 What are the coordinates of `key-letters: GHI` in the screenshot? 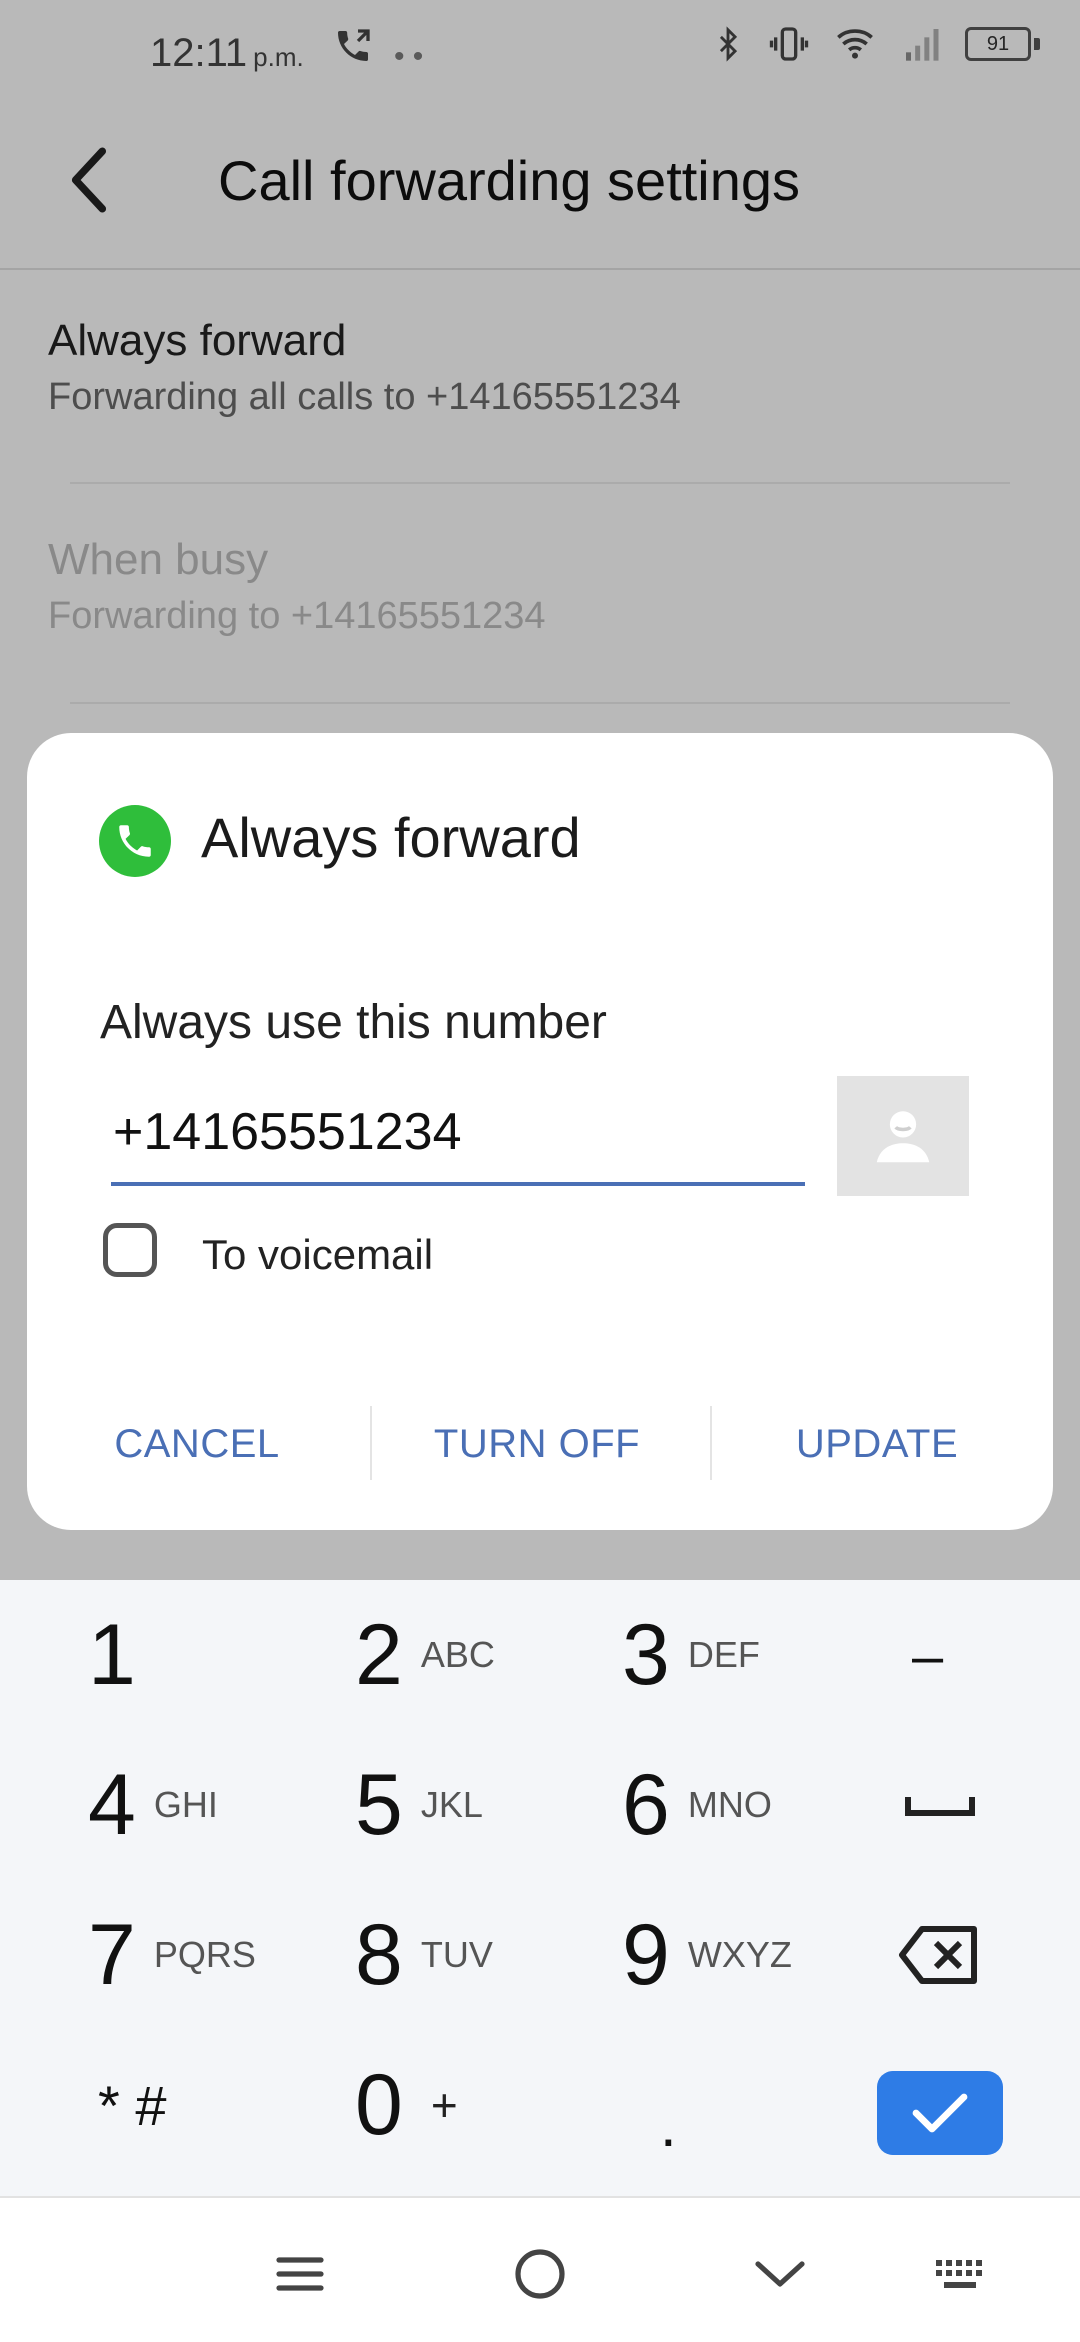 It's located at (185, 1804).